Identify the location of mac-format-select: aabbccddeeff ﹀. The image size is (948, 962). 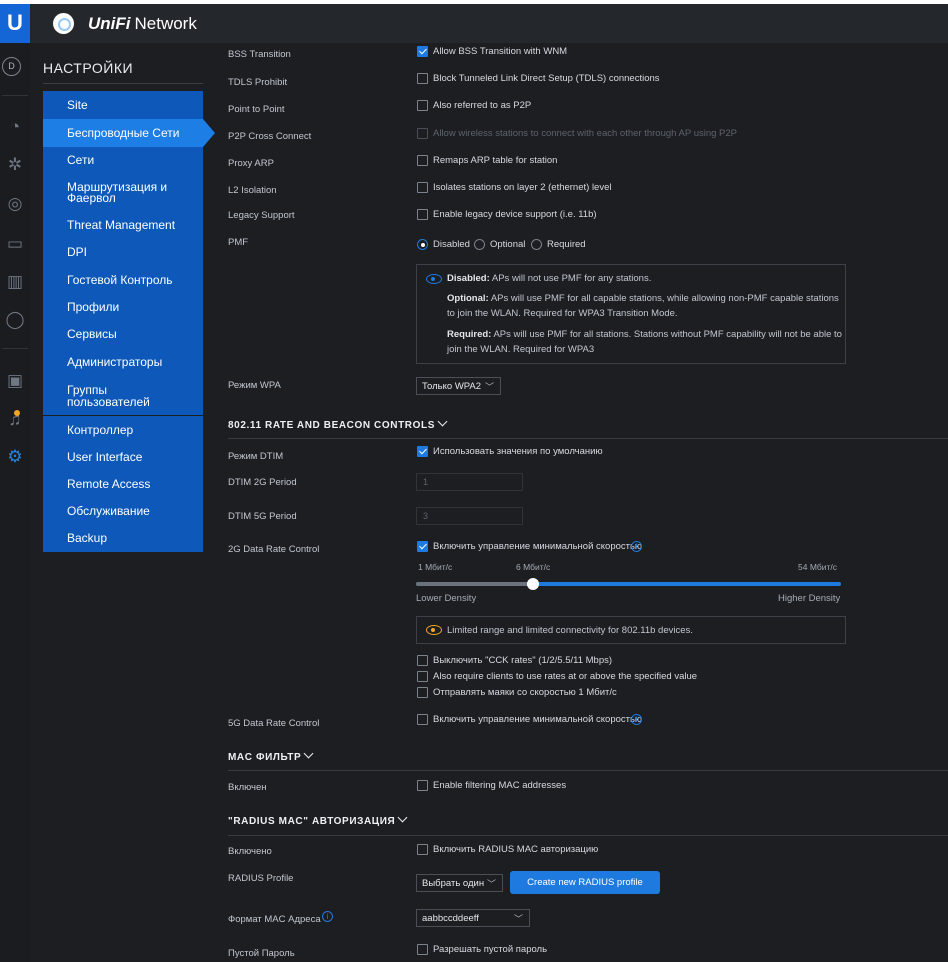
(473, 918).